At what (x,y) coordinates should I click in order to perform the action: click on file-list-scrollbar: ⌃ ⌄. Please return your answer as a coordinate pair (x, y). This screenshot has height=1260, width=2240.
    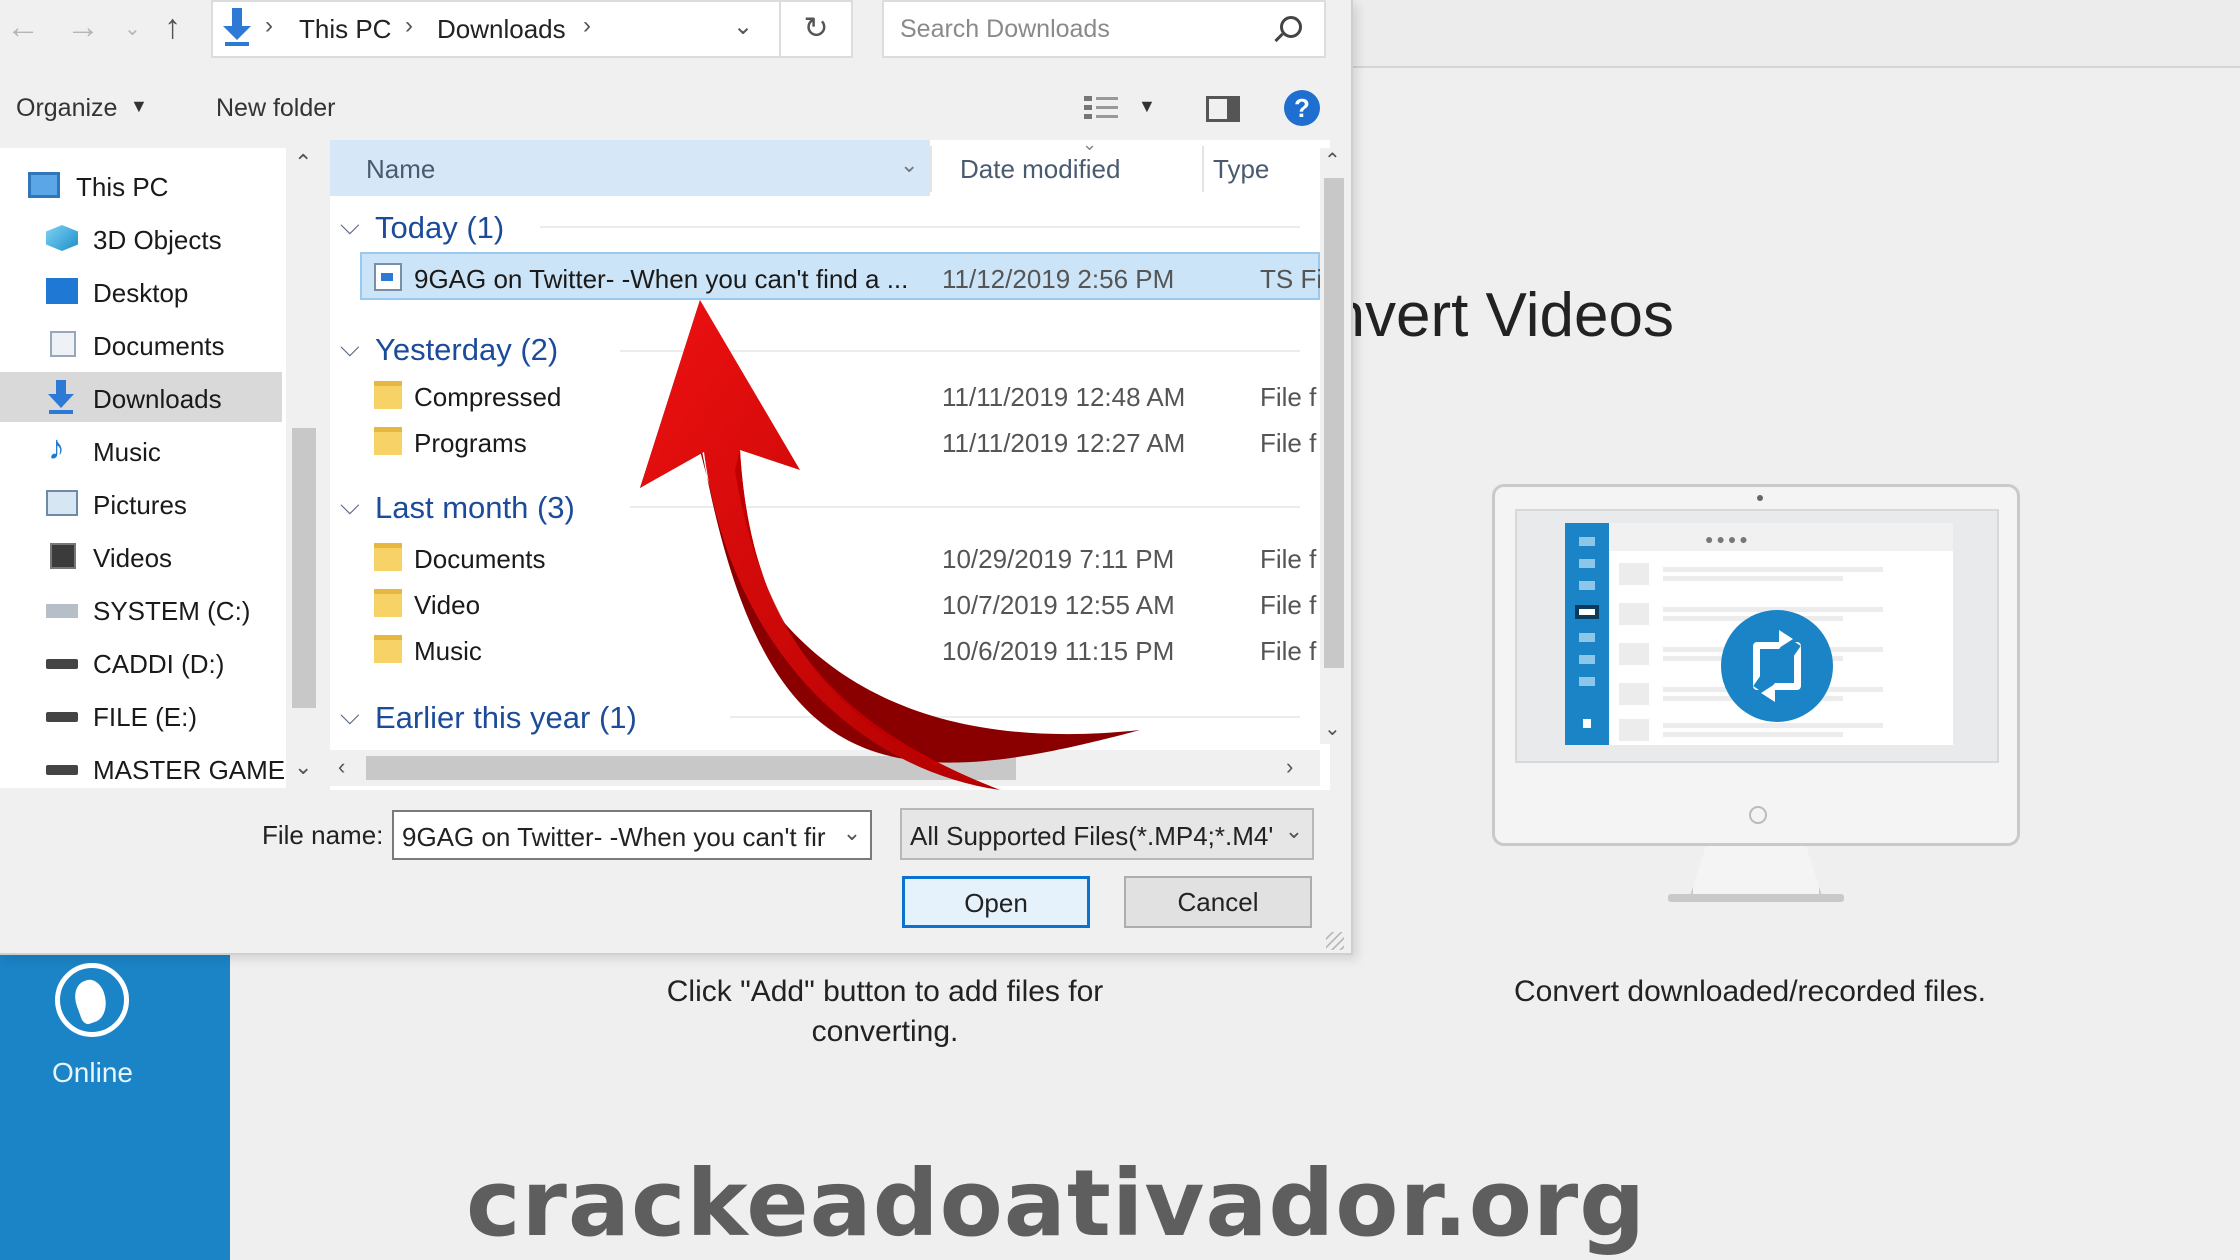
    Looking at the image, I should click on (1334, 446).